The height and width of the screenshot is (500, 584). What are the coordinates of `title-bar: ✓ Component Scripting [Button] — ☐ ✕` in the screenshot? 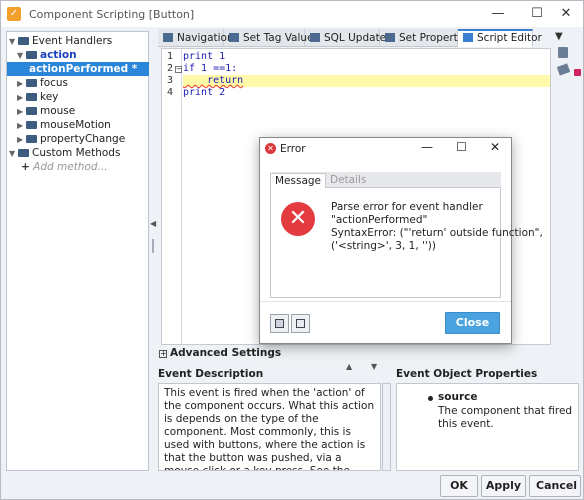 It's located at (292, 14).